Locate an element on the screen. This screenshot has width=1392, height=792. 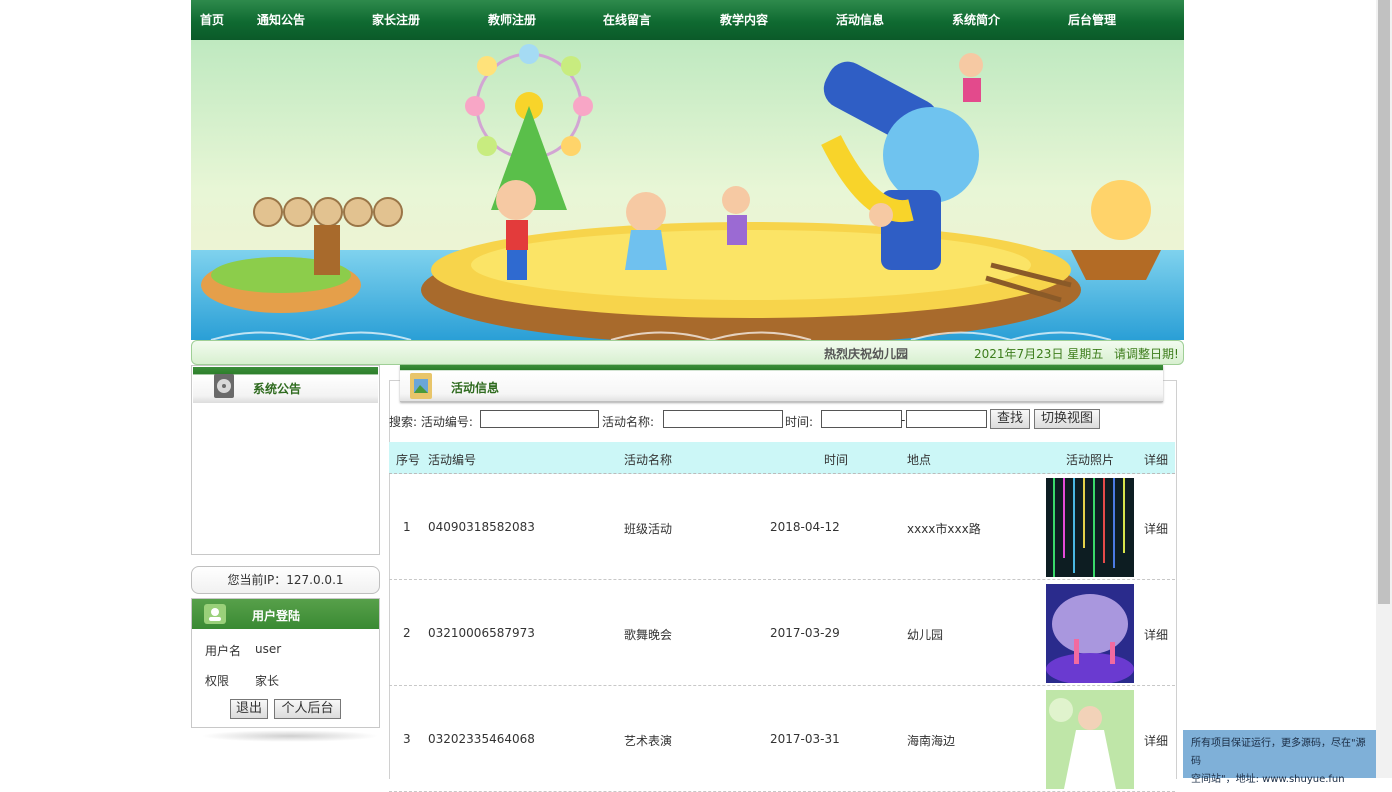
nav-message: 在线留言 is located at coordinates (627, 19).